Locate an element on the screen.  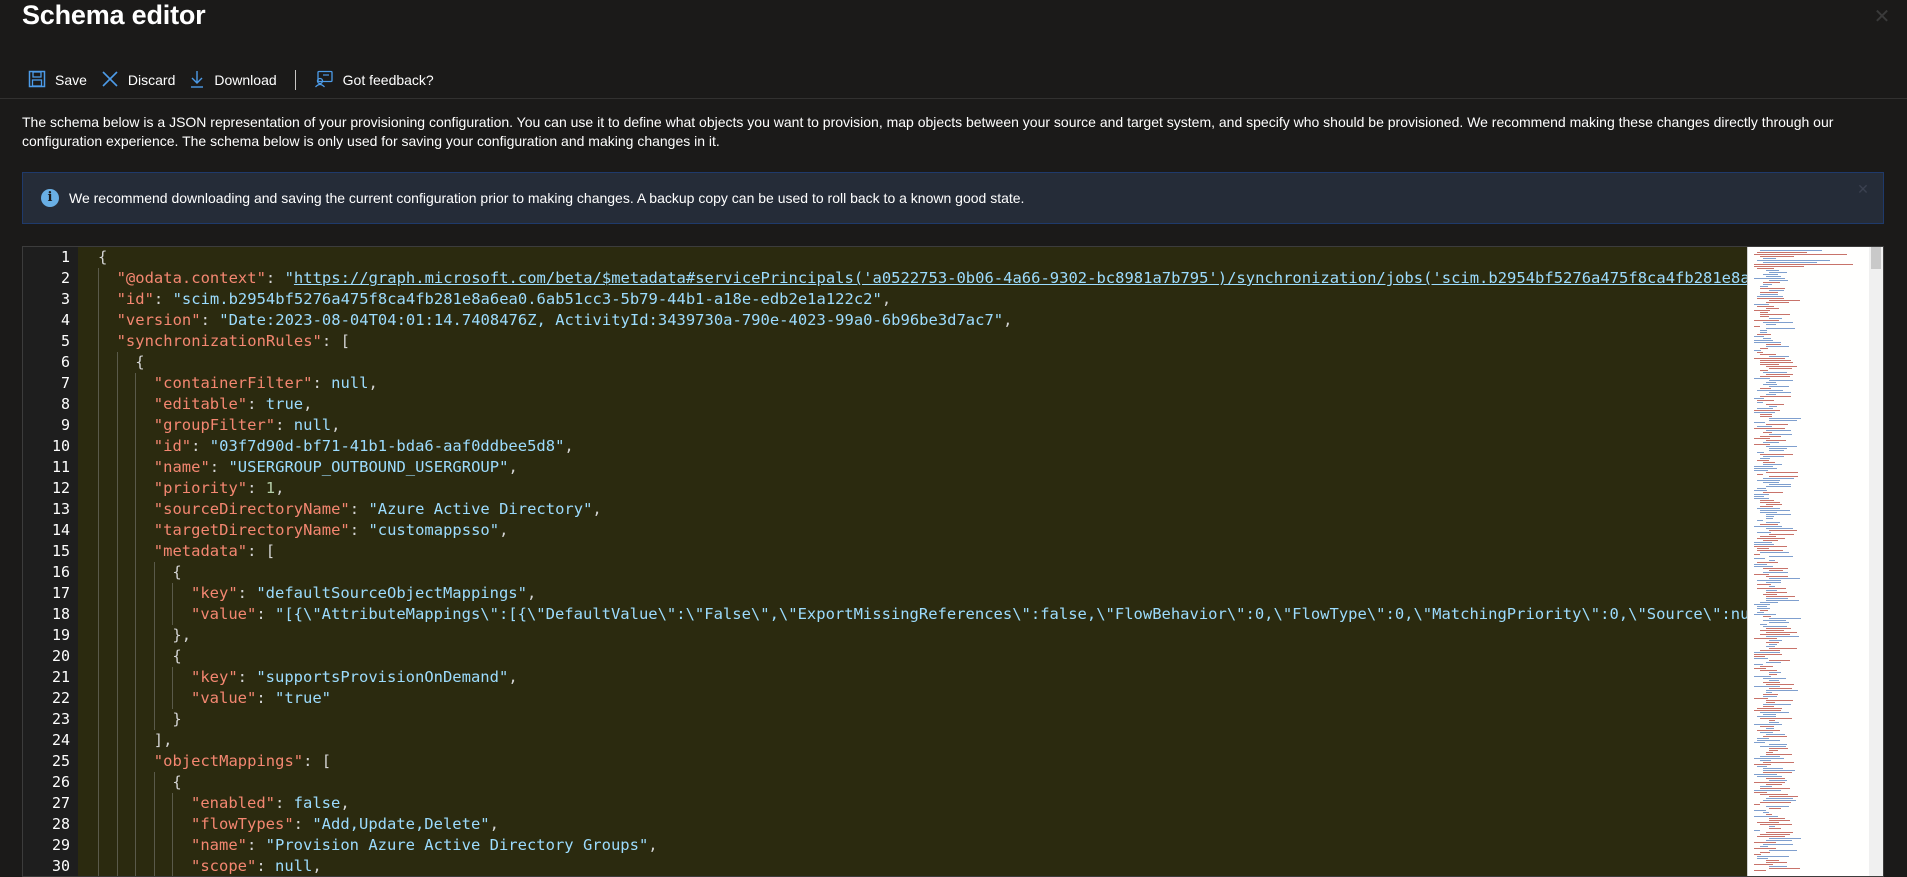
code-token: { is located at coordinates (103, 257).